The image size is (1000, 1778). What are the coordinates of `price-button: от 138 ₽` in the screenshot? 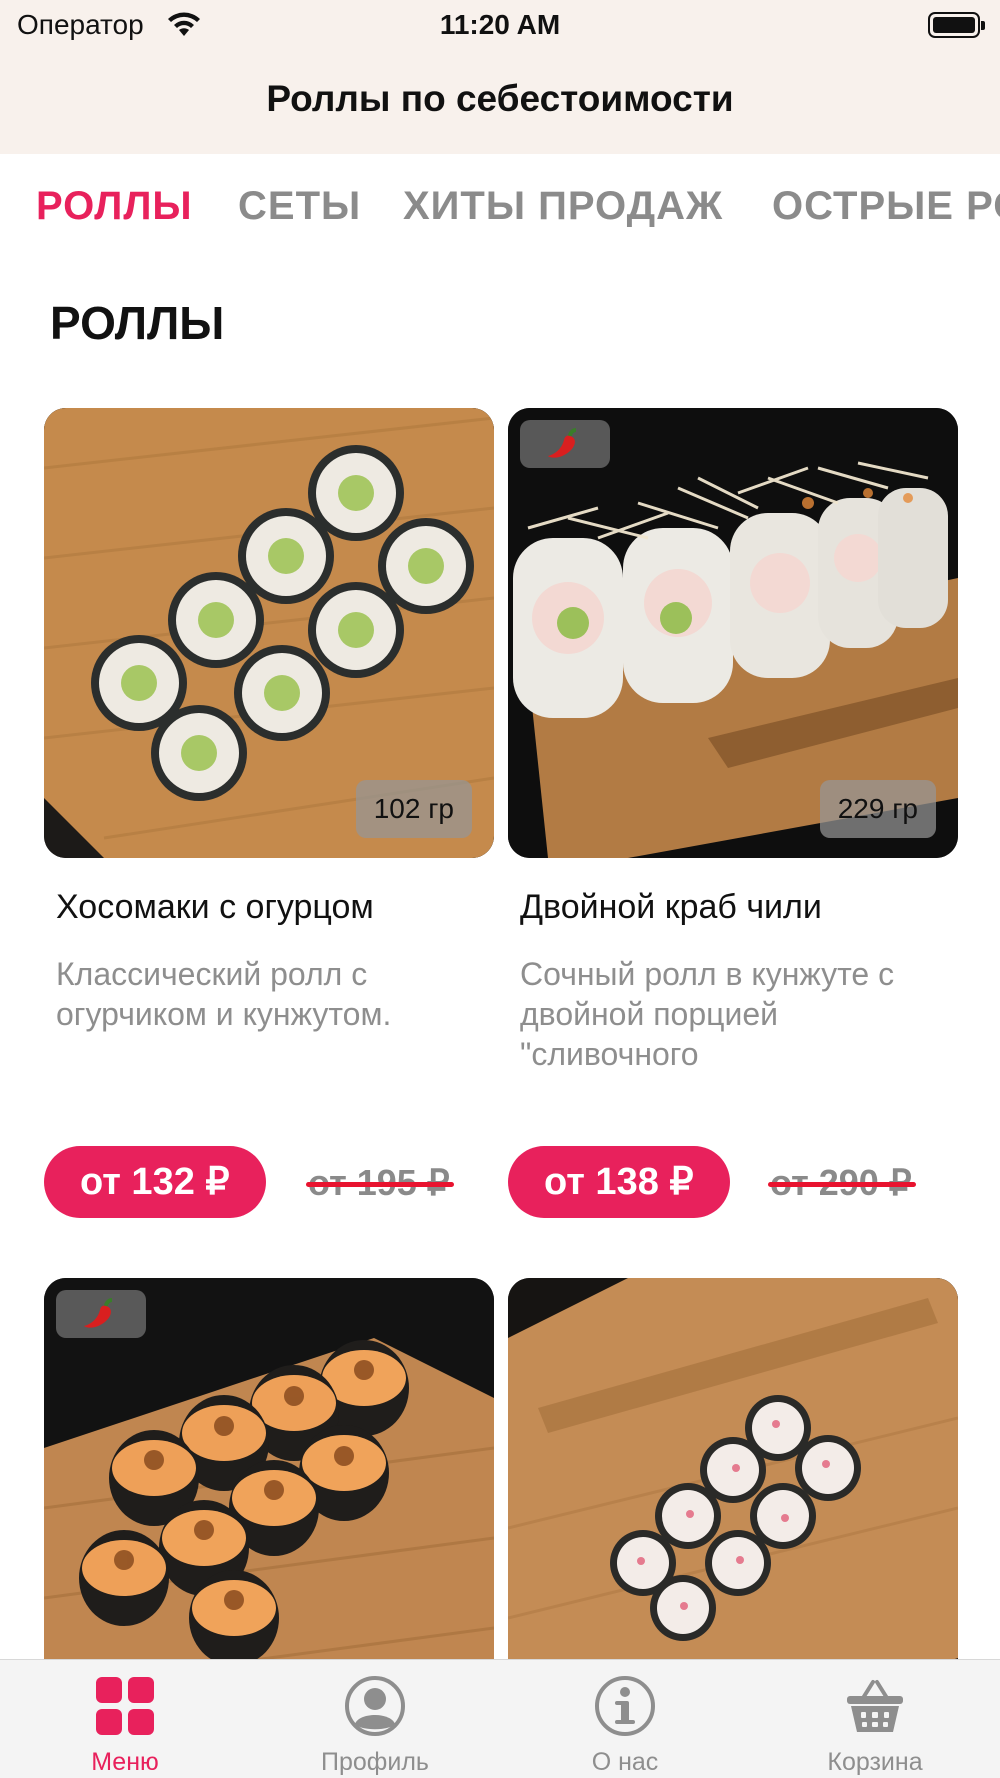 It's located at (619, 1182).